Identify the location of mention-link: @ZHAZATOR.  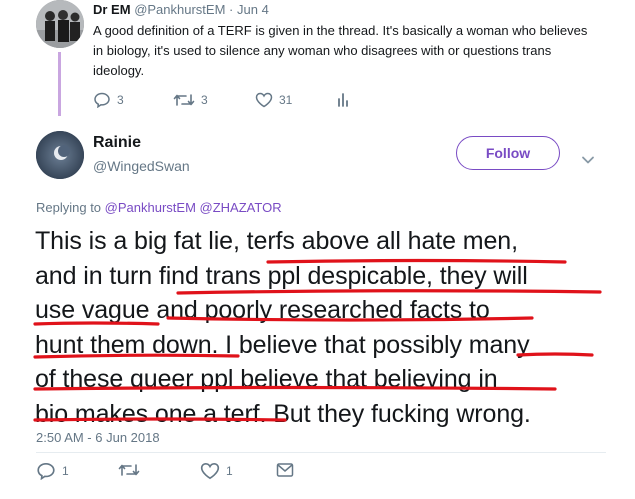
(241, 207).